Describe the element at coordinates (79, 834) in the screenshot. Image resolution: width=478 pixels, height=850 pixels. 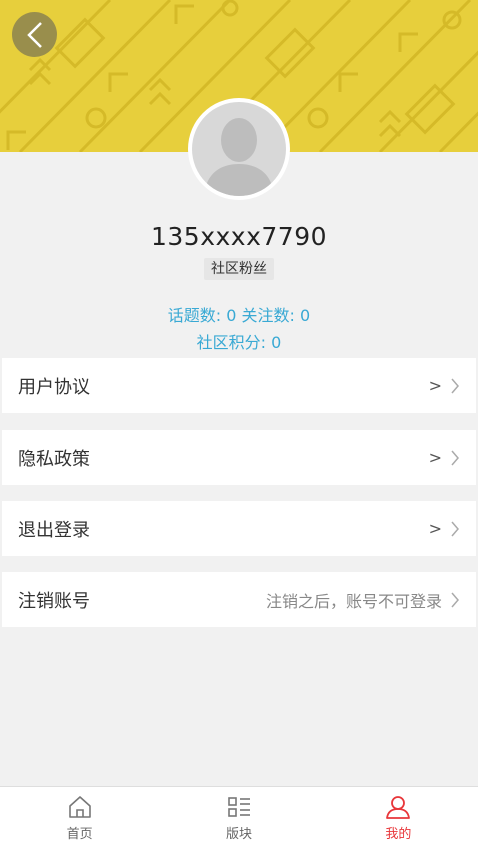
I see `tab-label: 首页` at that location.